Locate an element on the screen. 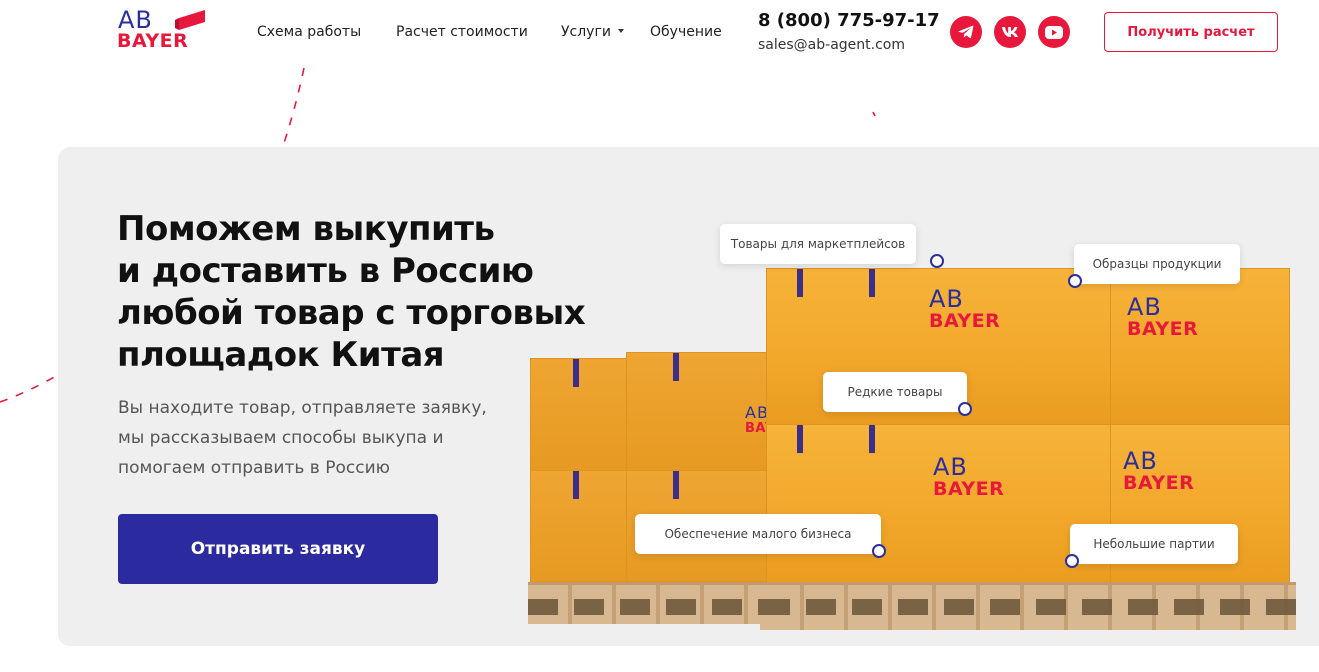  hero-subtitle-line: Вы находите товар, отправляете заявку, is located at coordinates (302, 408).